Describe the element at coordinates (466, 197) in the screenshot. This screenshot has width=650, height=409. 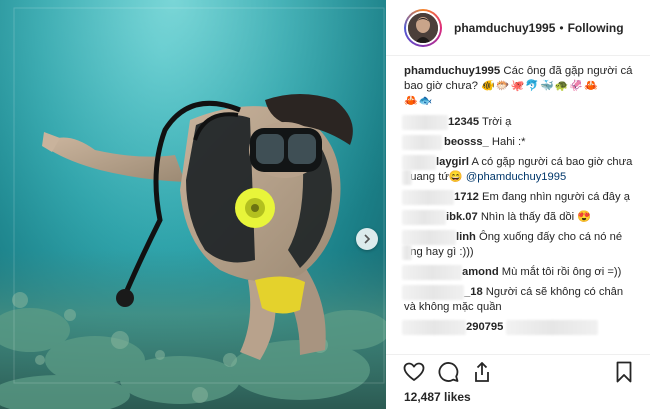
I see `comment-username: 1712` at that location.